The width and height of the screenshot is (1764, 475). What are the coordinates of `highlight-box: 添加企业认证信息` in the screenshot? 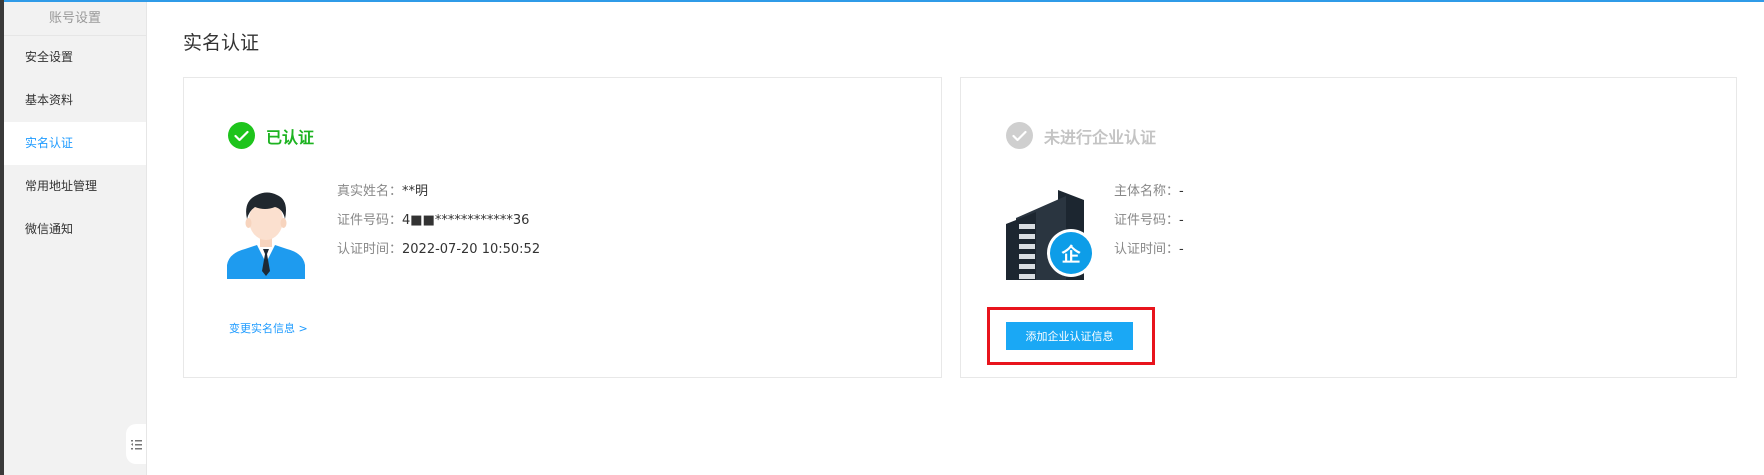 It's located at (1071, 336).